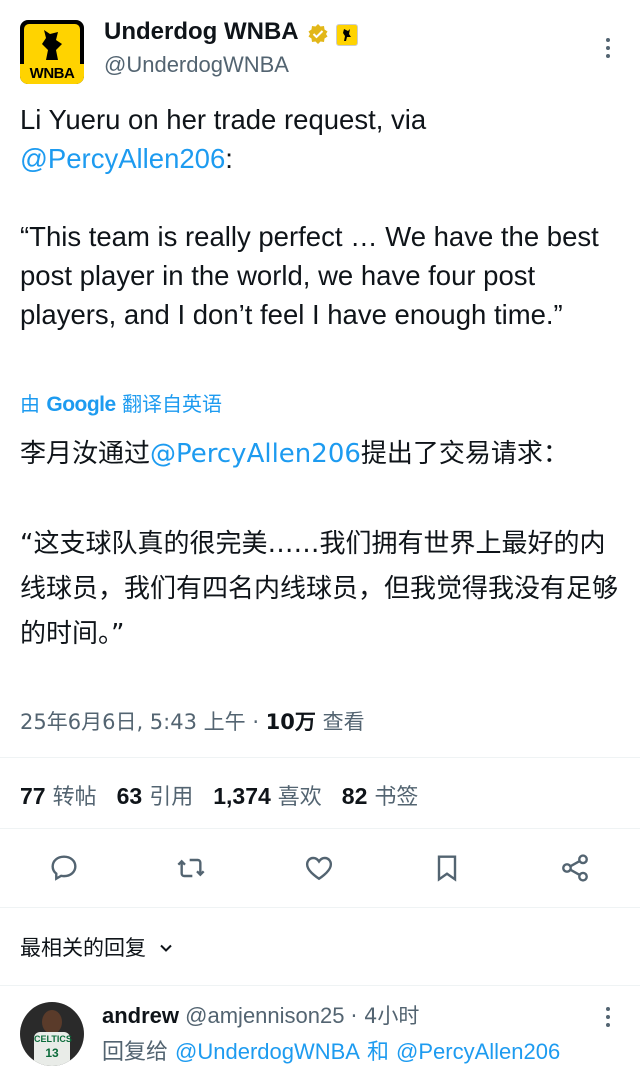 The image size is (640, 1078). I want to click on stat-count: 1,374, so click(242, 796).